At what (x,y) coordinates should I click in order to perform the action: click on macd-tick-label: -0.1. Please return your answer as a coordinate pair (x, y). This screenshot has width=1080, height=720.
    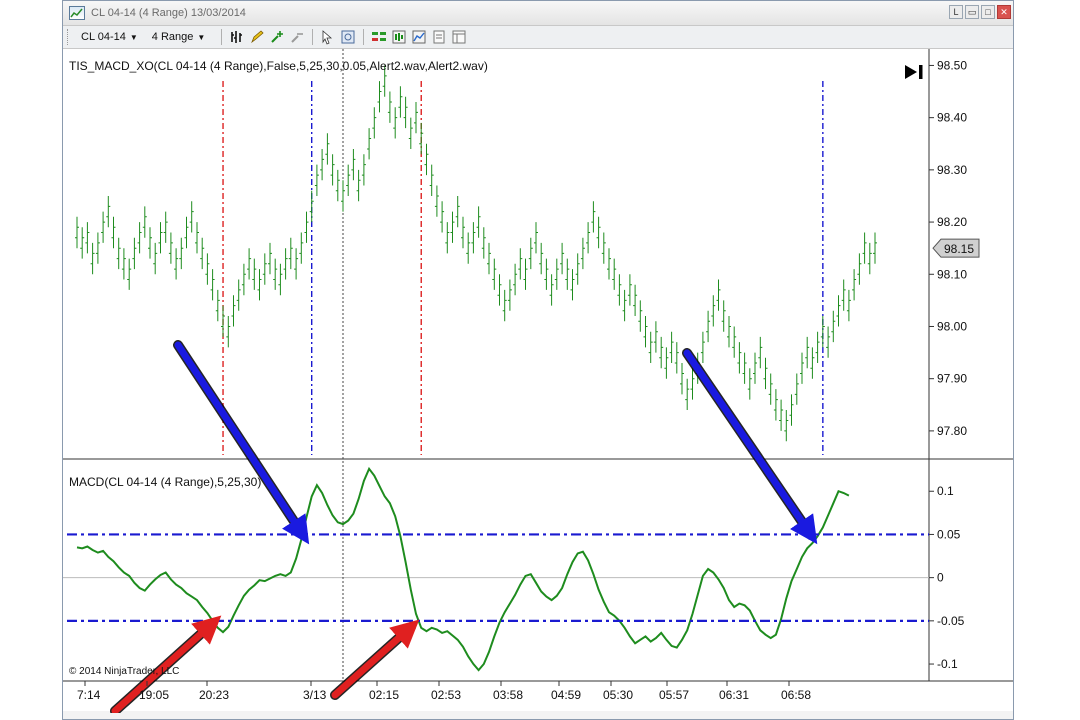
    Looking at the image, I should click on (947, 664).